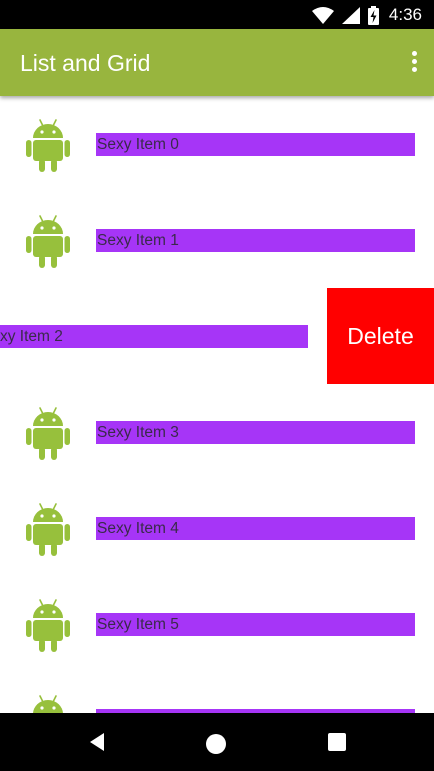 The width and height of the screenshot is (434, 771). I want to click on app-bar: List and Grid, so click(217, 62).